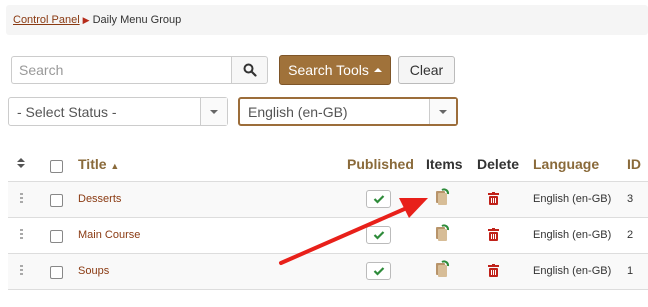 The width and height of the screenshot is (648, 307). Describe the element at coordinates (353, 231) in the screenshot. I see `annotation-arrow` at that location.